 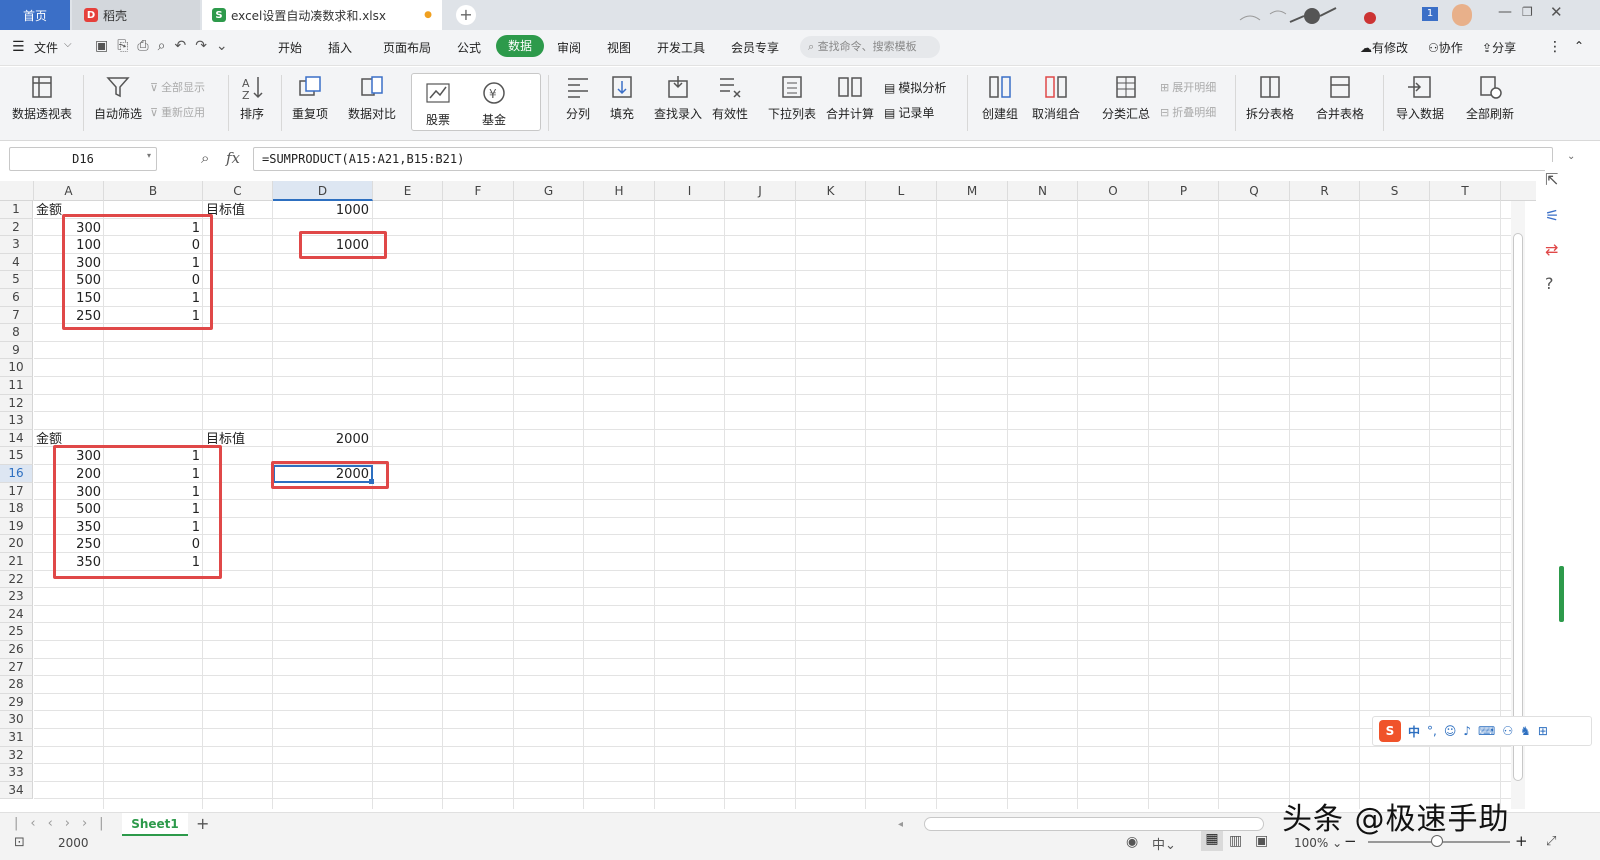 What do you see at coordinates (1445, 47) in the screenshot?
I see `collab-button: ⚇协作` at bounding box center [1445, 47].